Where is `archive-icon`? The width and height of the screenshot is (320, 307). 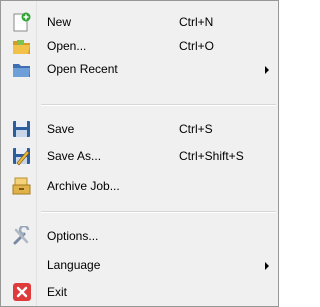
archive-icon is located at coordinates (22, 186).